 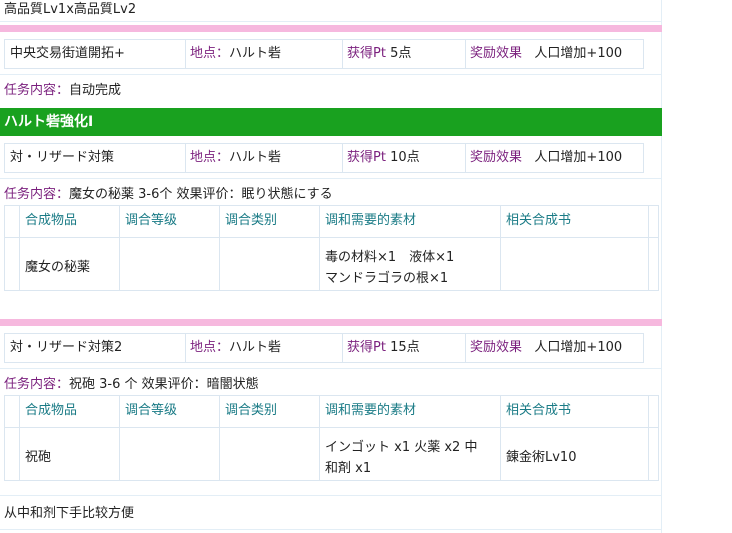 What do you see at coordinates (661, 266) in the screenshot?
I see `panel-border` at bounding box center [661, 266].